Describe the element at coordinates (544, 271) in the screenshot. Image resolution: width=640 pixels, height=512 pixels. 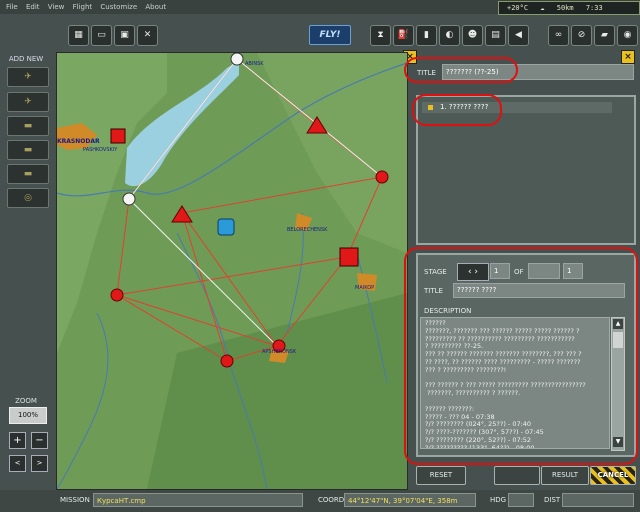
I see `of-spacer-field` at that location.